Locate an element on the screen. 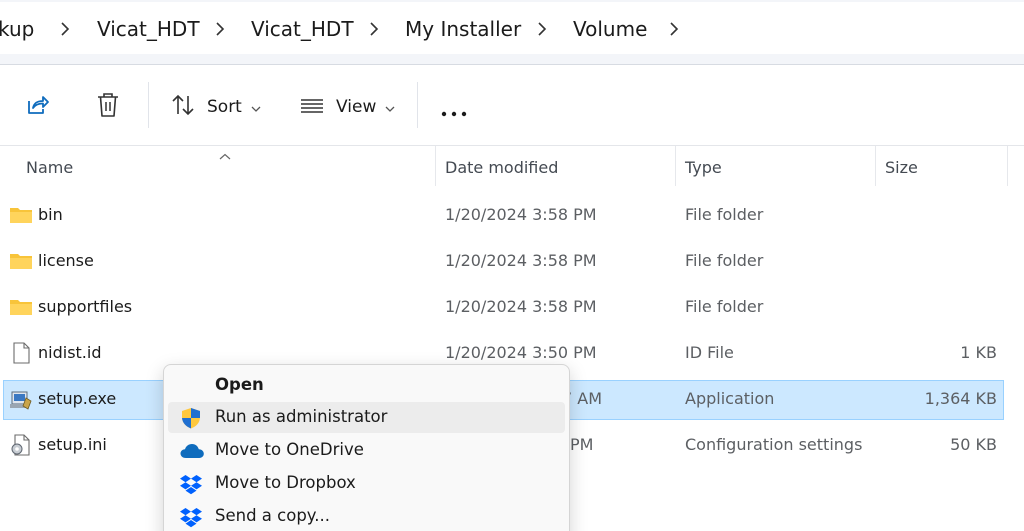 The height and width of the screenshot is (531, 1024). breadcrumb-item-volume: Volume is located at coordinates (610, 29).